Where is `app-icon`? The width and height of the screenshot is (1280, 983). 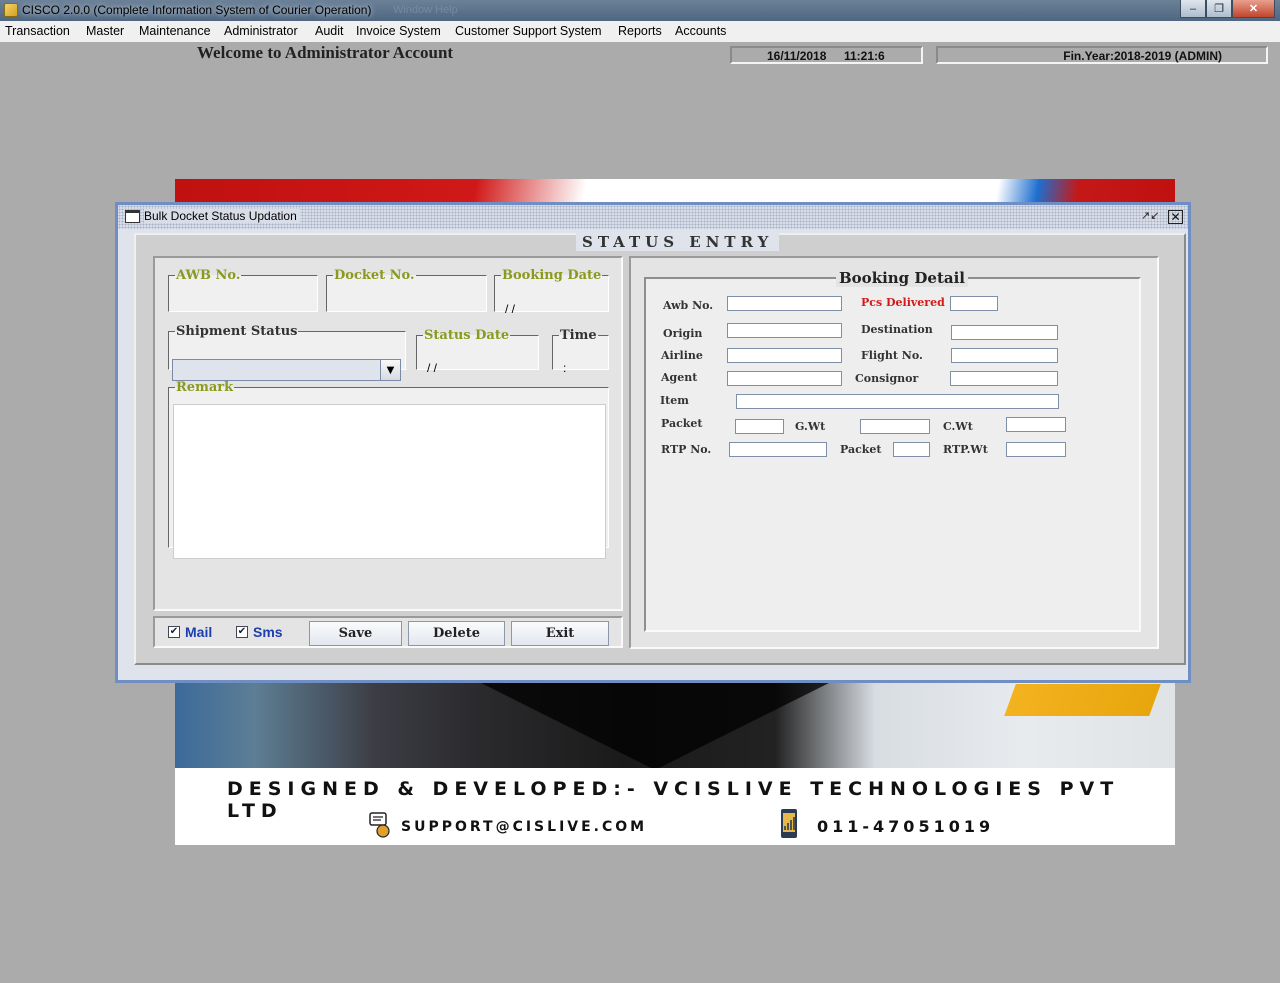 app-icon is located at coordinates (11, 10).